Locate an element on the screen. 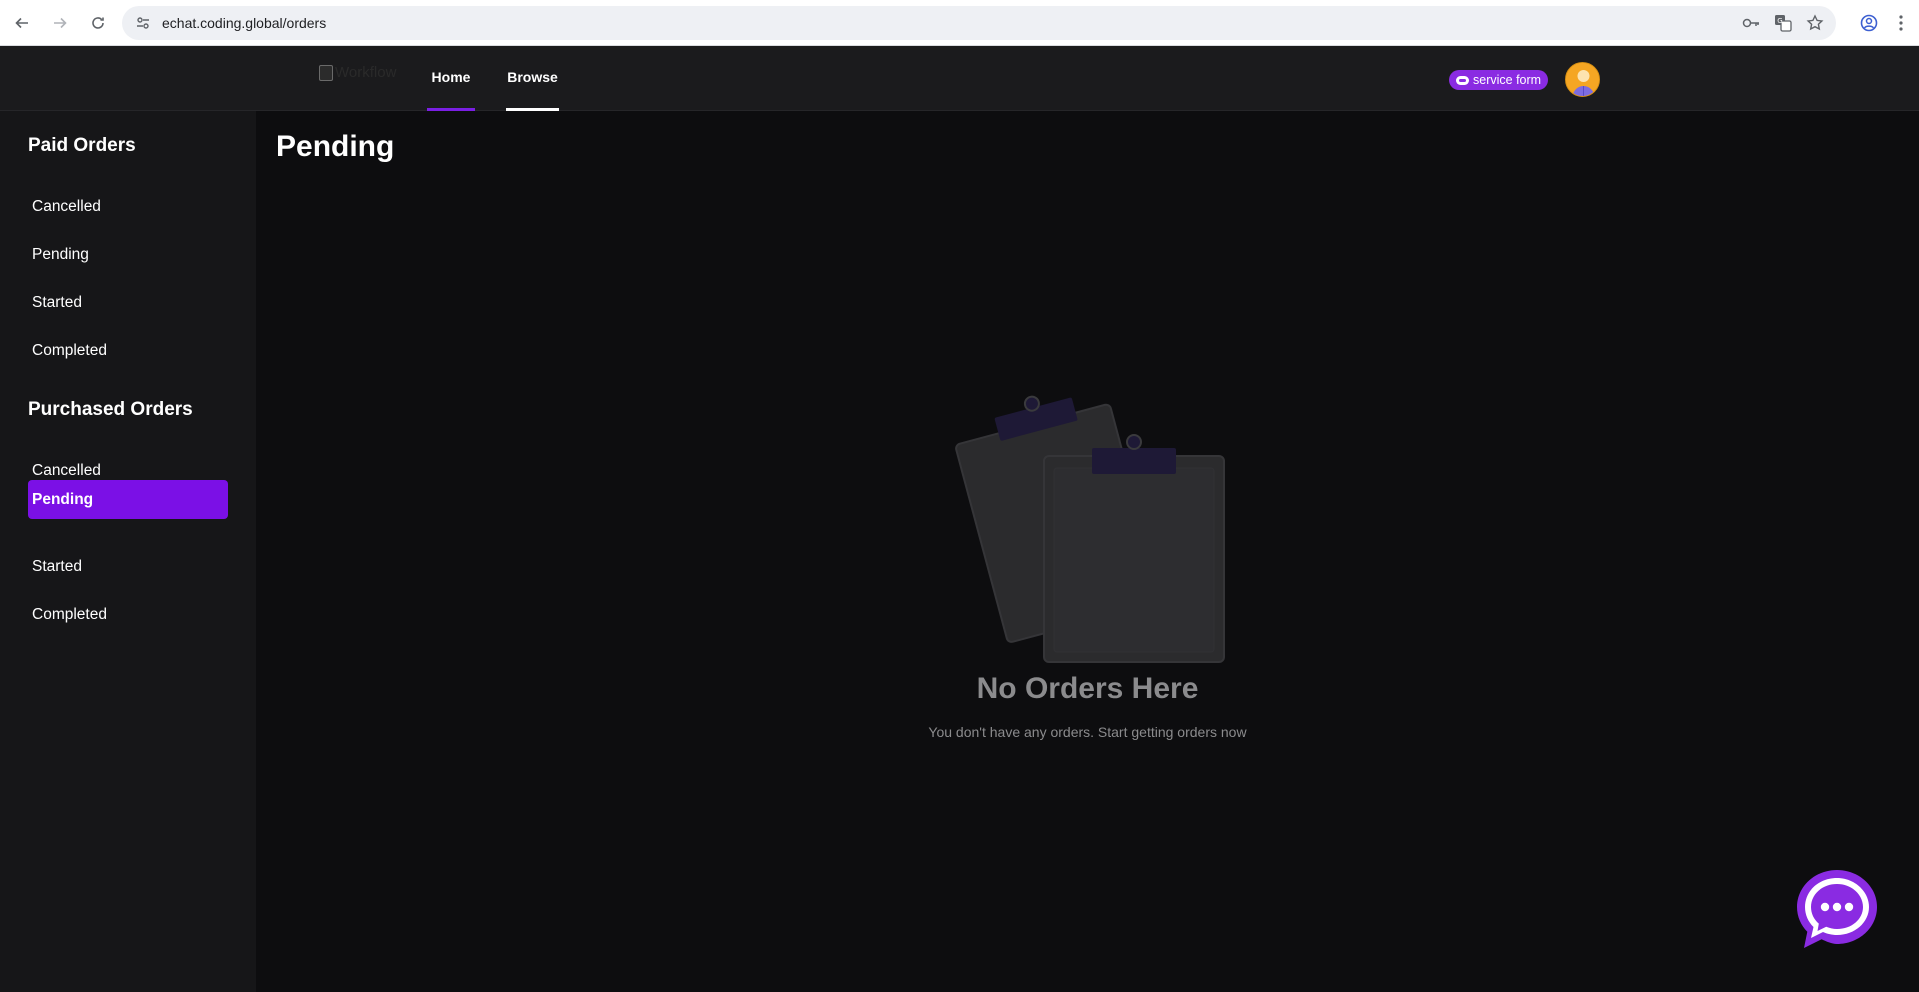 This screenshot has width=1919, height=992. back-button is located at coordinates (22, 23).